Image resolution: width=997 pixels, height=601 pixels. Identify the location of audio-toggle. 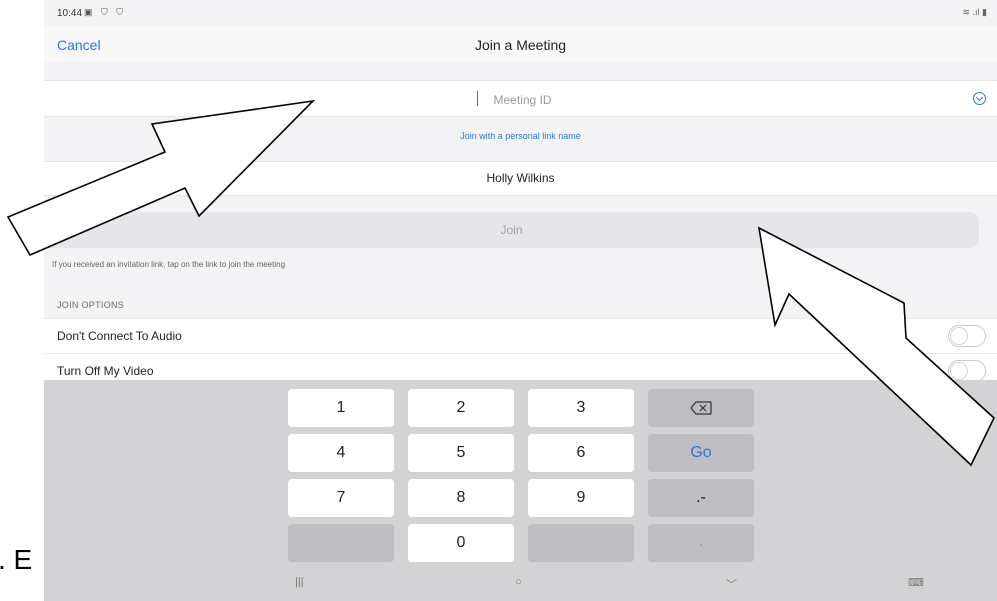
(967, 336).